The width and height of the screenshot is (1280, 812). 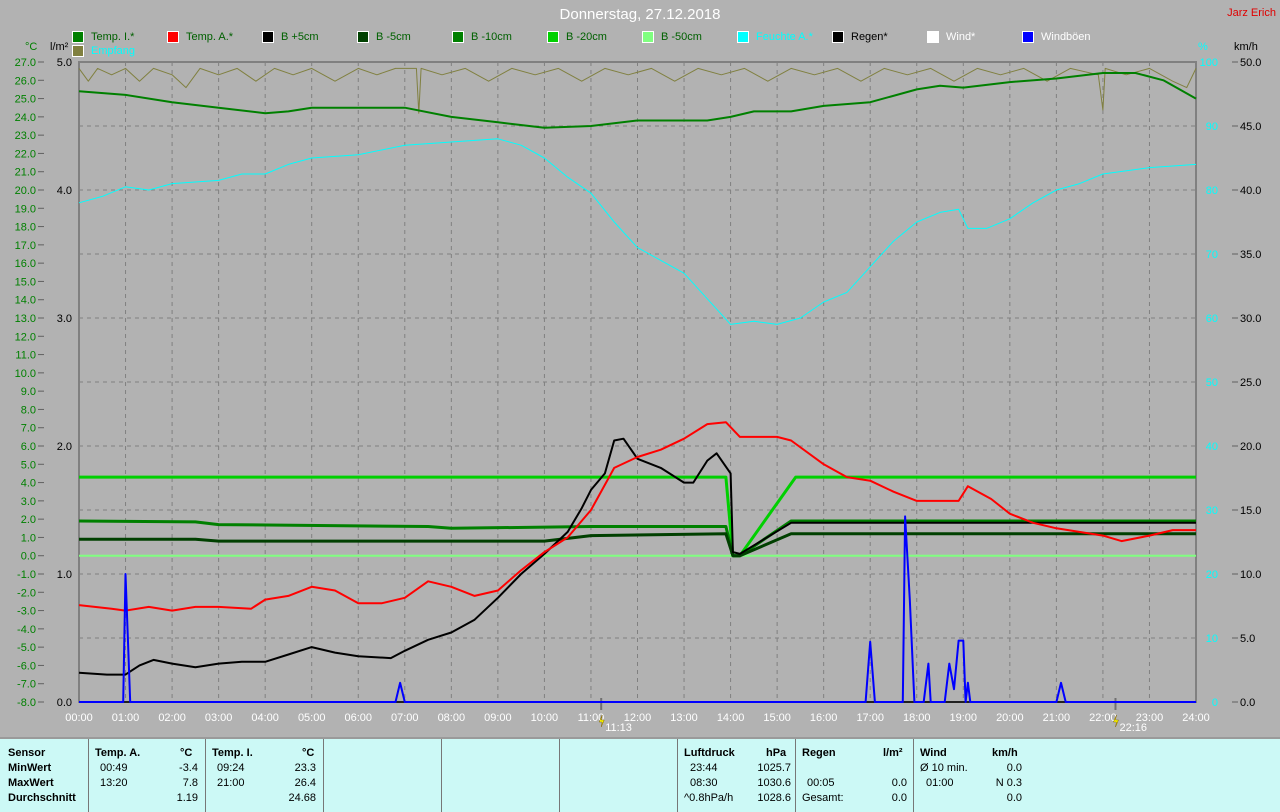 What do you see at coordinates (28, 410) in the screenshot?
I see `temp-tick-label: 8.0` at bounding box center [28, 410].